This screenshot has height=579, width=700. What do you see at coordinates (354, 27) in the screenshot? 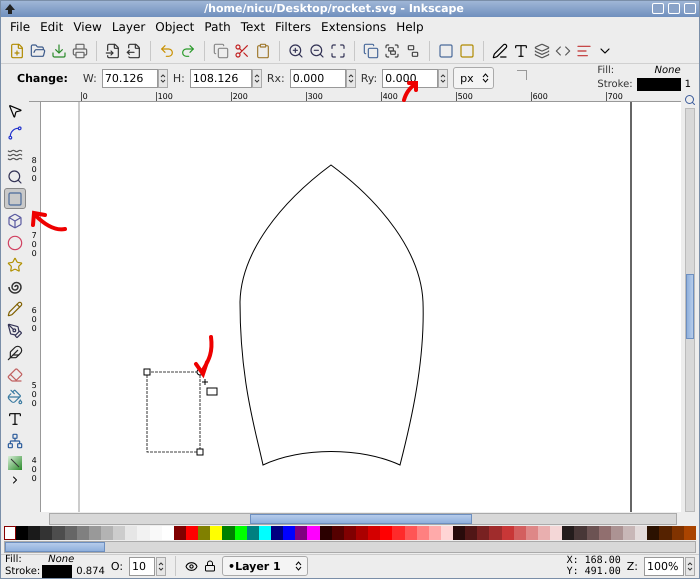
I see `menu-item: Extensions` at bounding box center [354, 27].